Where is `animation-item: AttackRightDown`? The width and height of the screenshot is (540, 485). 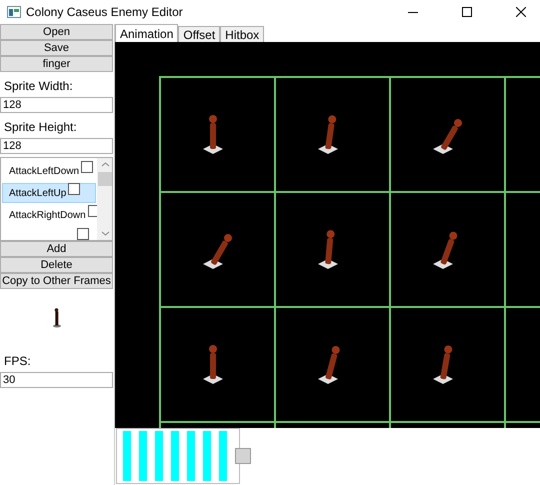 animation-item: AttackRightDown is located at coordinates (49, 215).